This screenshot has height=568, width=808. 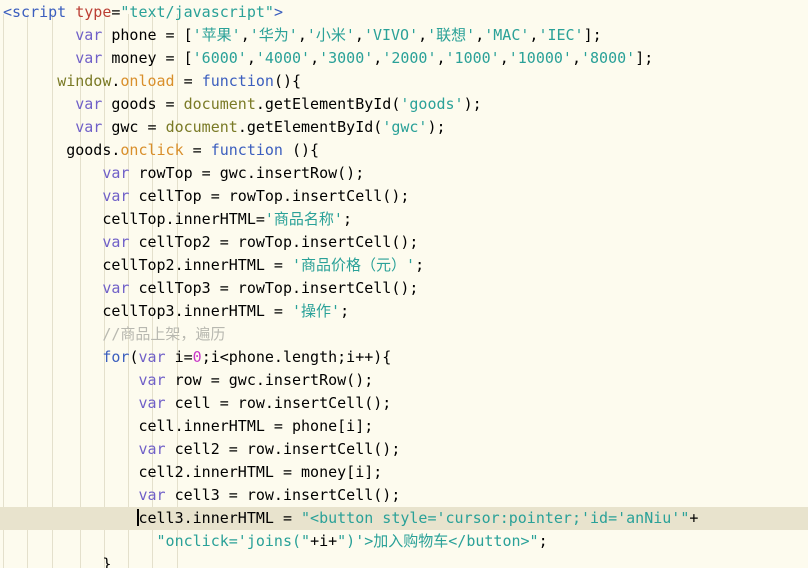 I want to click on token-plain: cell = row.insertCell();, so click(x=278, y=403).